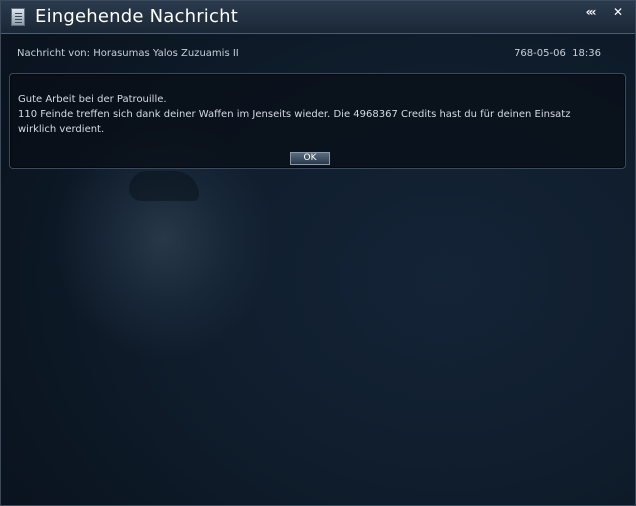 The image size is (636, 506). I want to click on background-planet, so click(164, 186).